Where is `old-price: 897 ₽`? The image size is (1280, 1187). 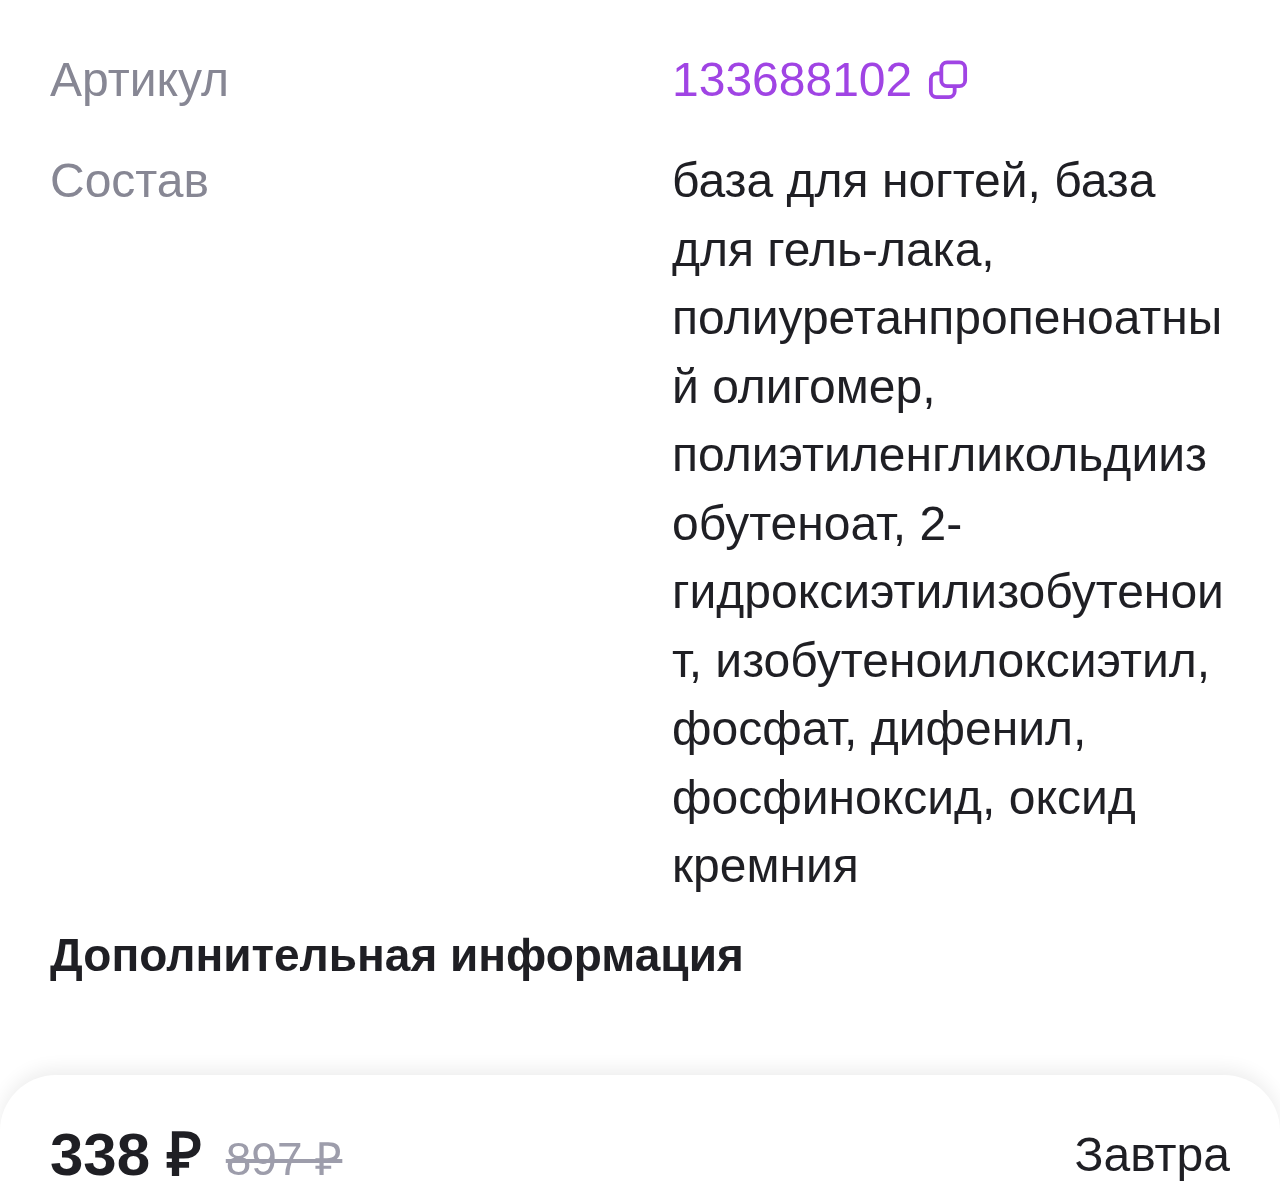 old-price: 897 ₽ is located at coordinates (284, 1159).